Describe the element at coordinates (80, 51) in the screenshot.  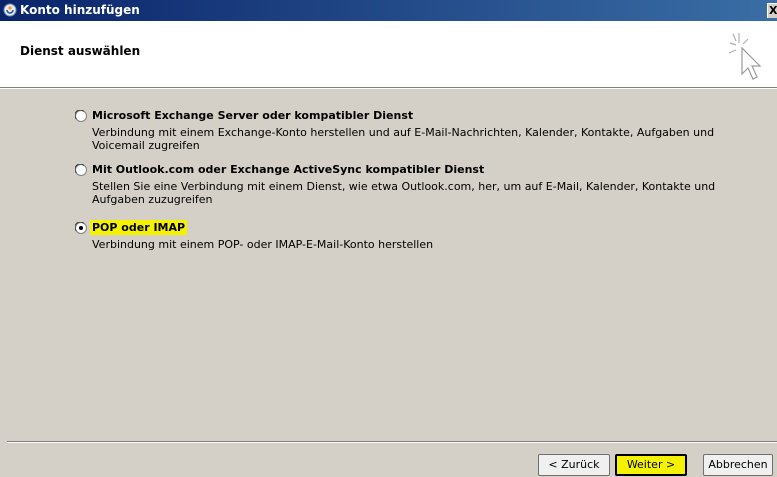
I see `page-title: Dienst auswählen` at that location.